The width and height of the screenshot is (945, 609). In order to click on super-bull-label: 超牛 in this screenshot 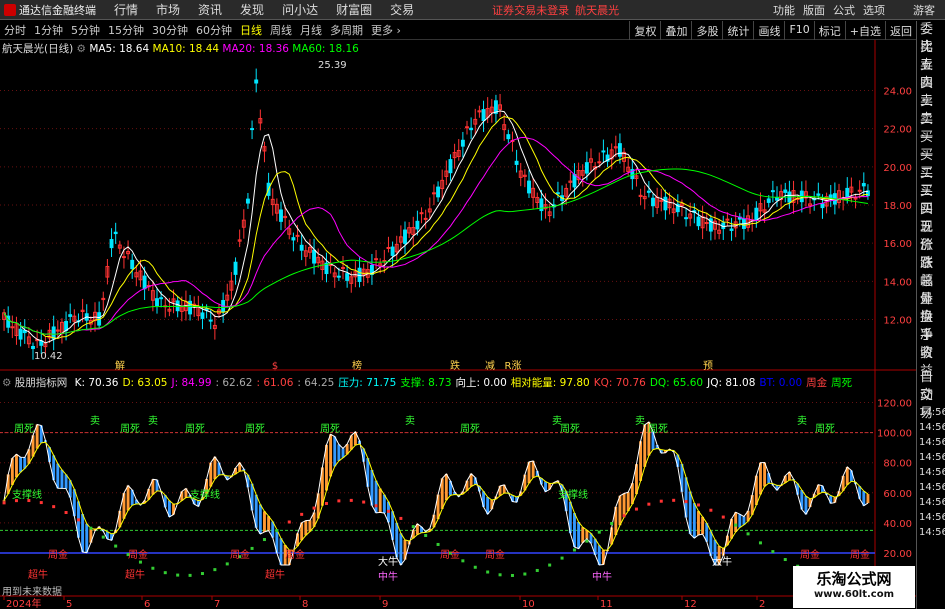, I will do `click(275, 574)`.